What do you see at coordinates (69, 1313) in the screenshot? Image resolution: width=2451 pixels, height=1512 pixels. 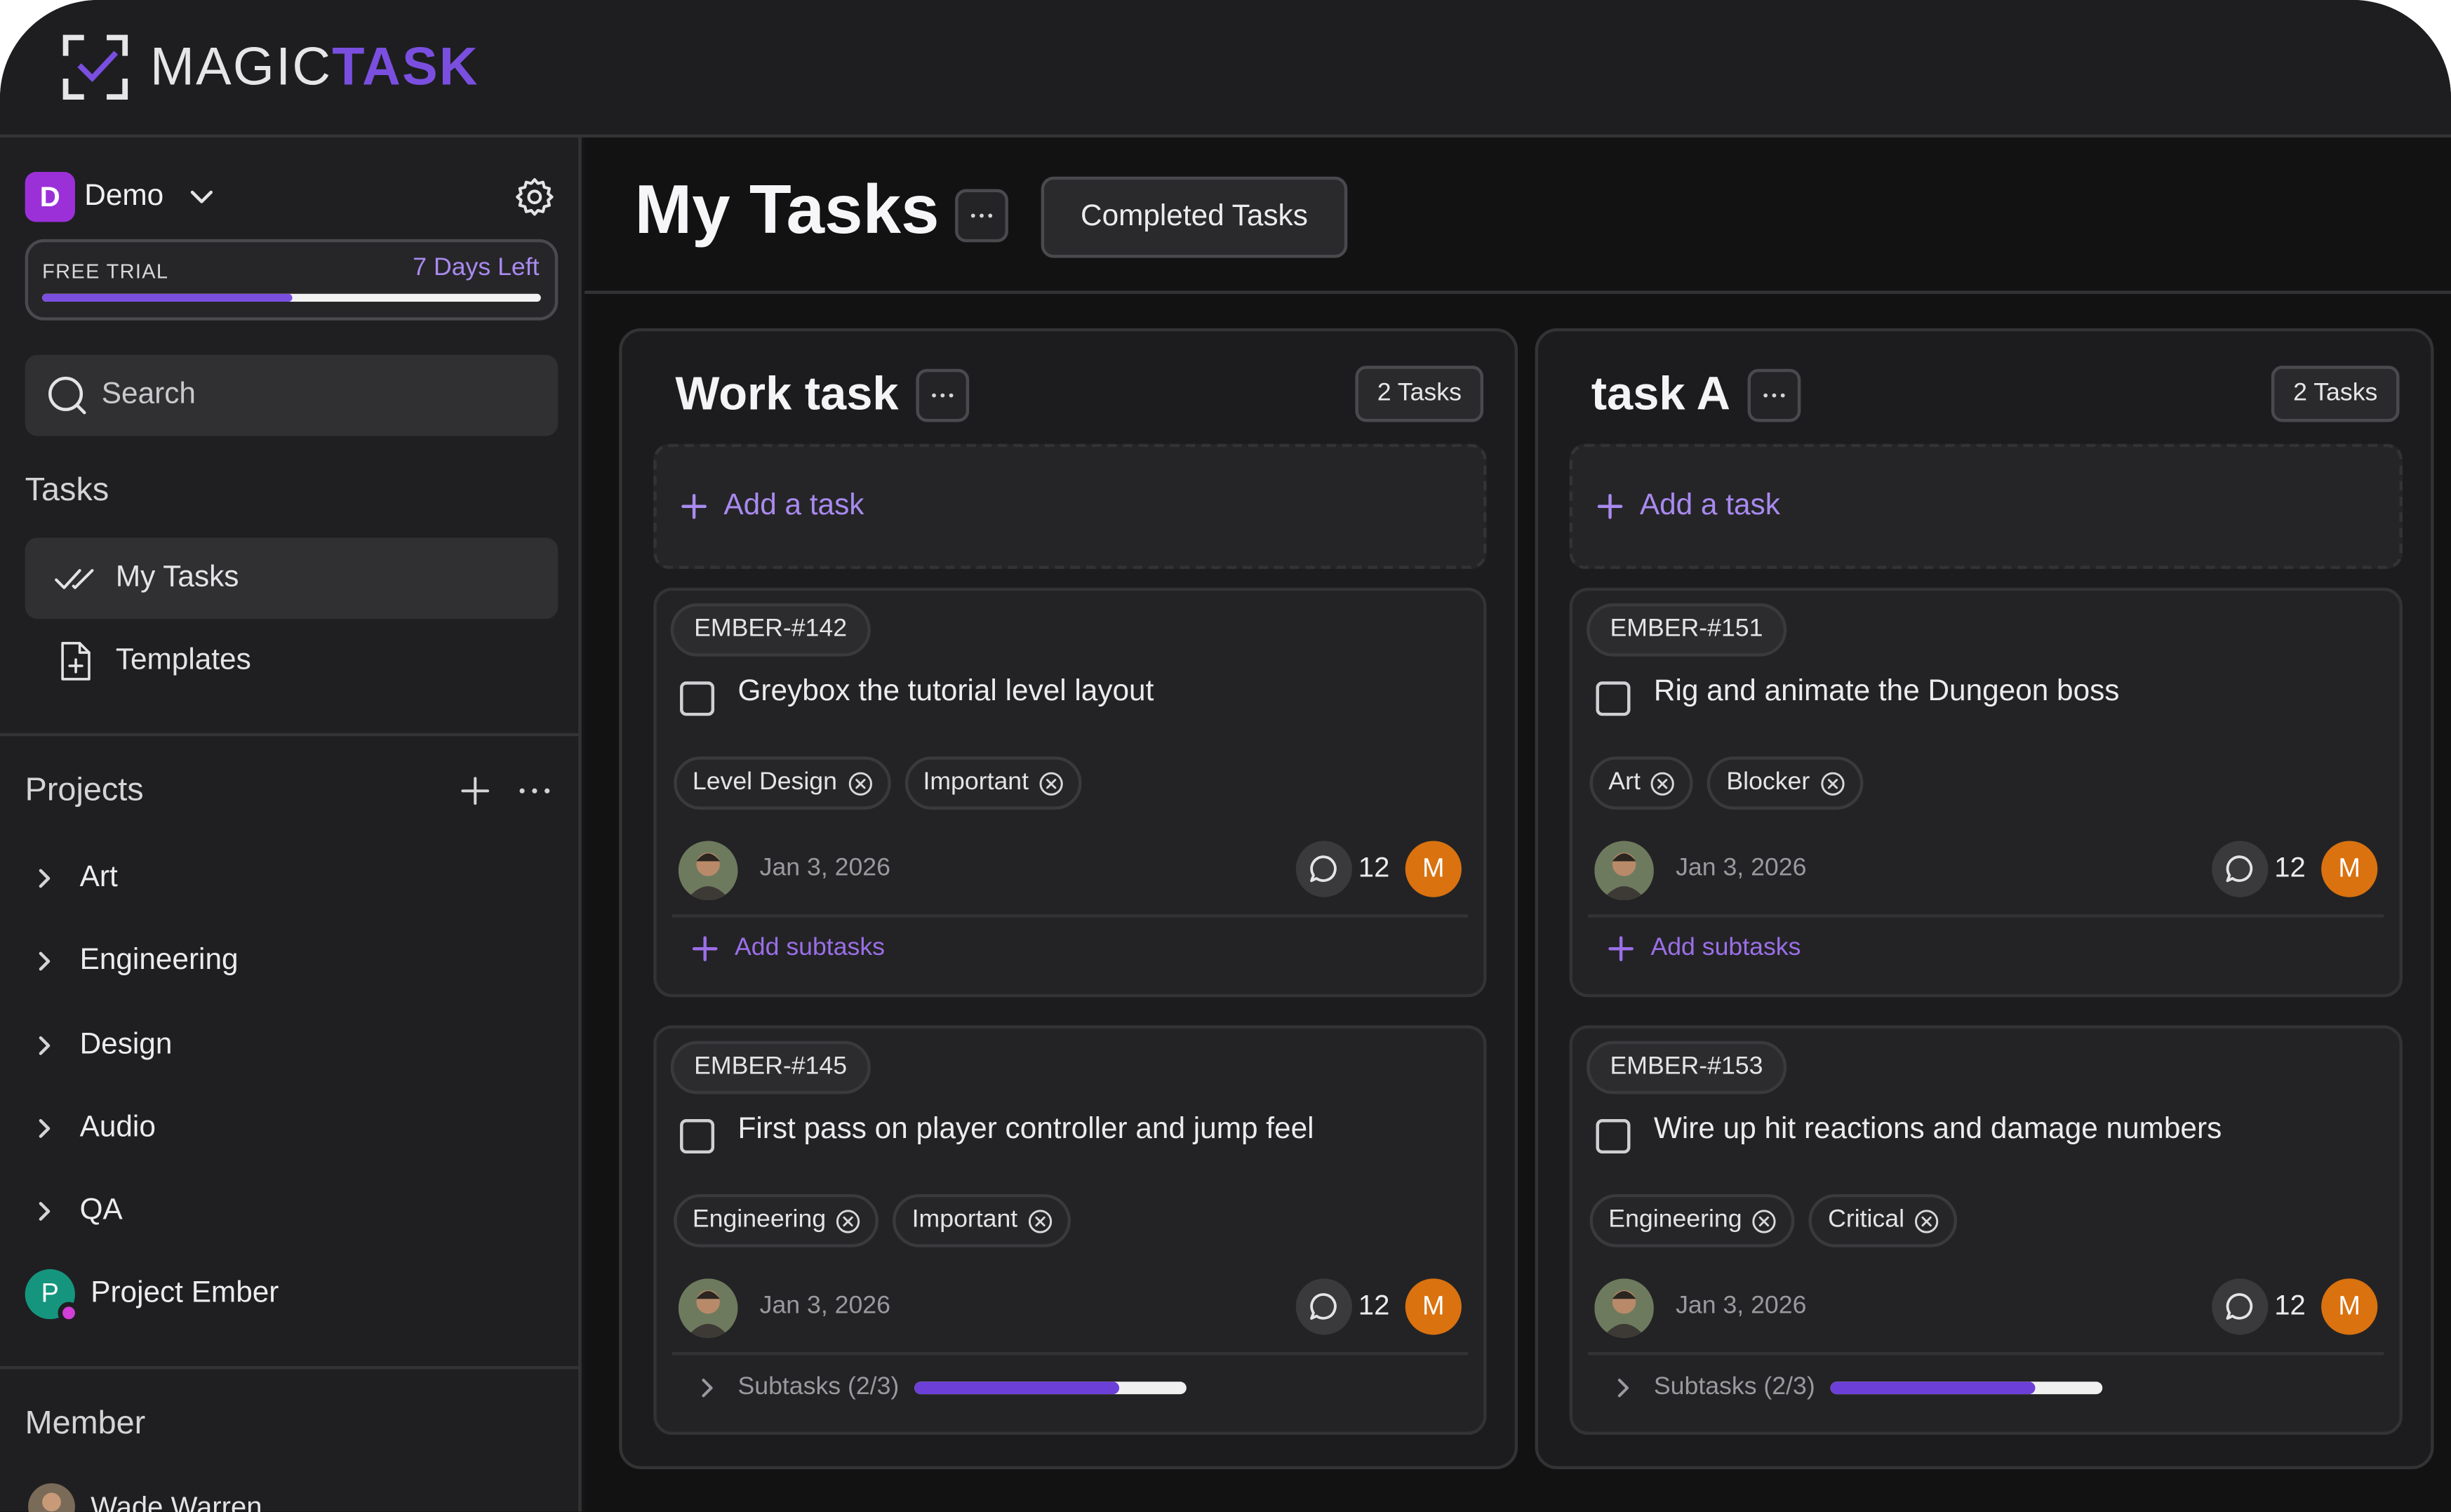 I see `status-dot` at bounding box center [69, 1313].